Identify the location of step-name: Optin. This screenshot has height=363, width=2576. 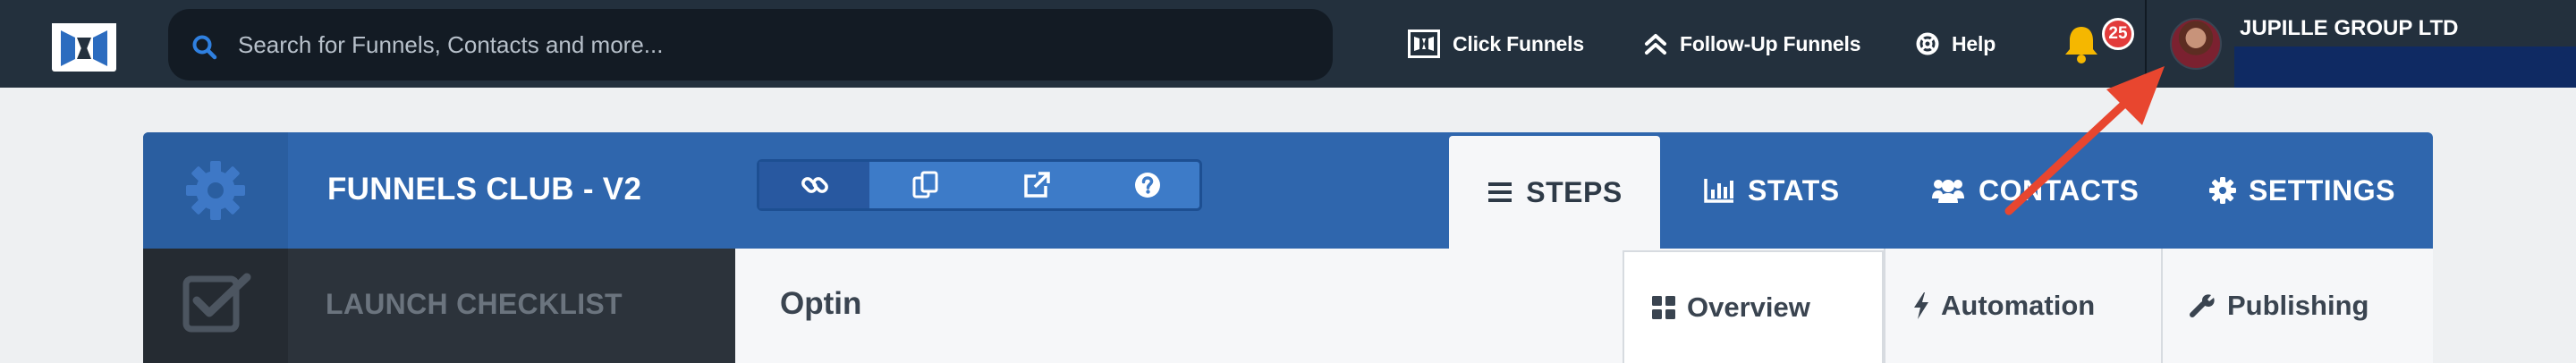
(821, 303).